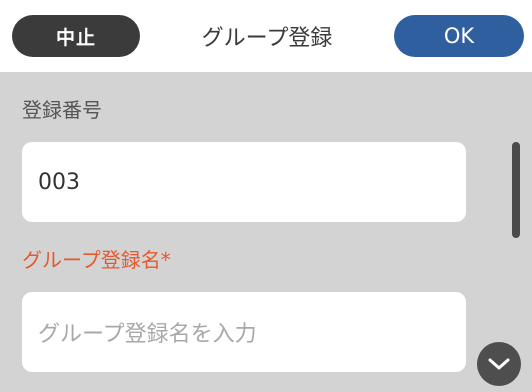  I want to click on group-name-label: グループ登録名*, so click(96, 260).